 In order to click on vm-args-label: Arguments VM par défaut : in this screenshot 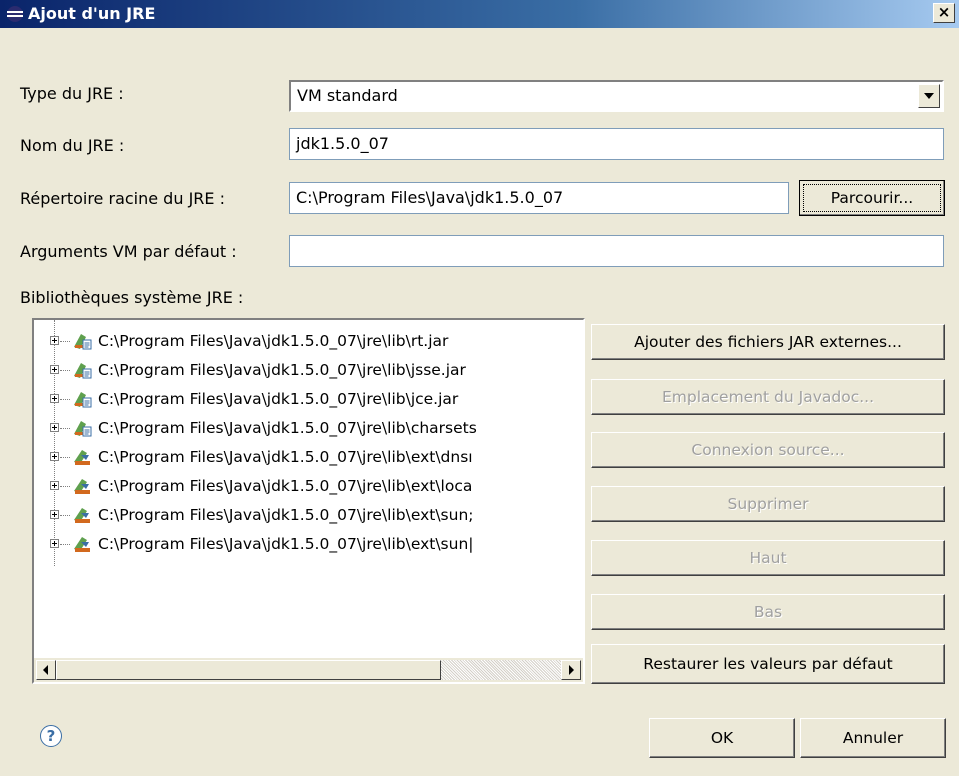, I will do `click(128, 251)`.